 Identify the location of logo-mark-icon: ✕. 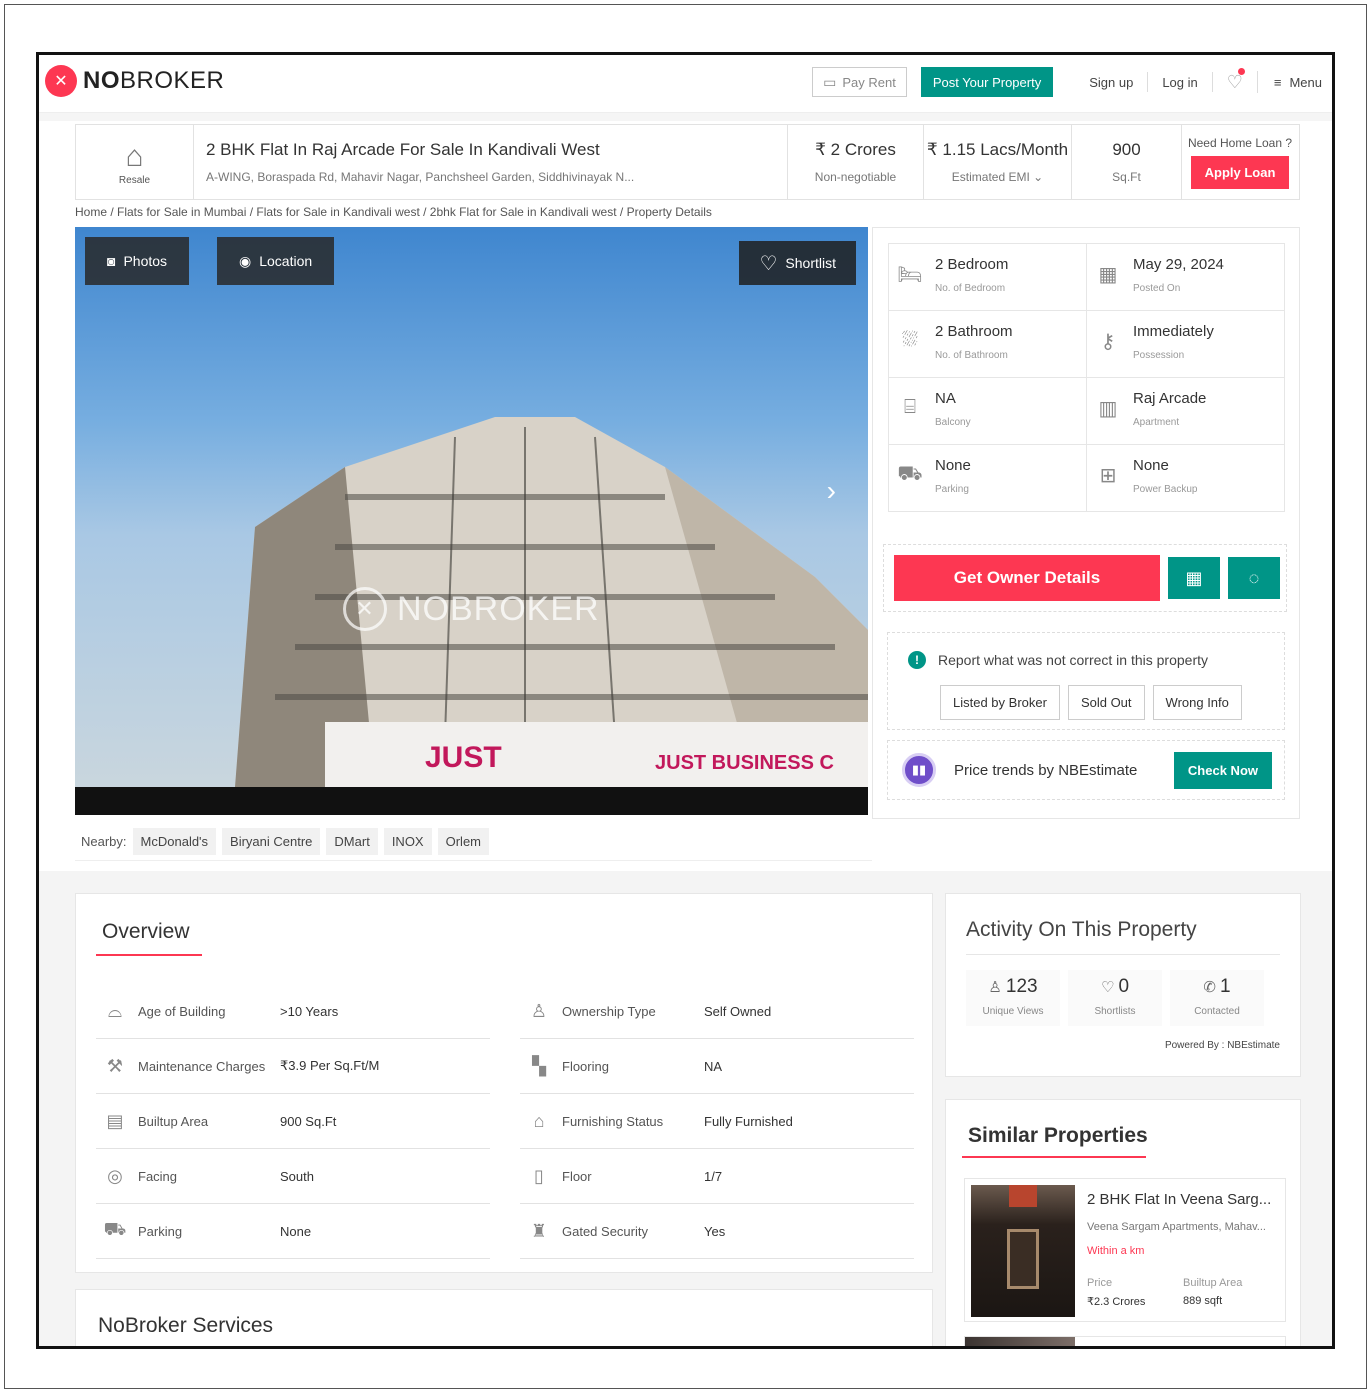
(61, 81).